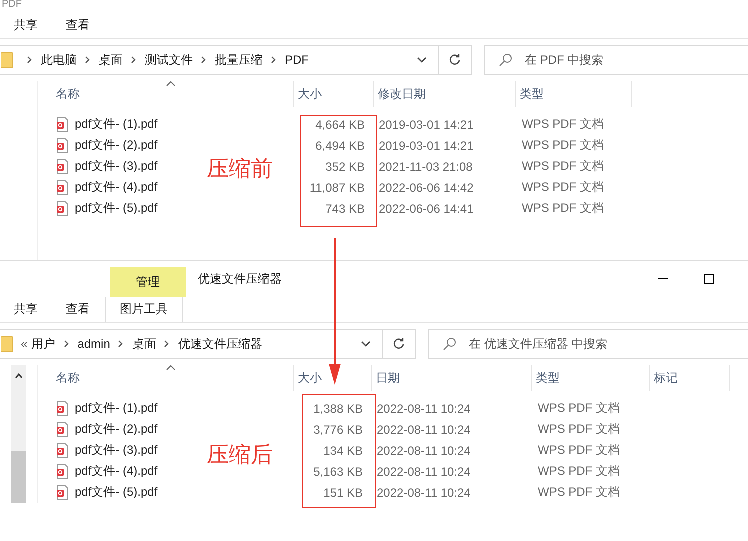 Image resolution: width=748 pixels, height=541 pixels. I want to click on address-bar: 此电脑 桌面 测试文件 批量压缩 PDF, so click(236, 60).